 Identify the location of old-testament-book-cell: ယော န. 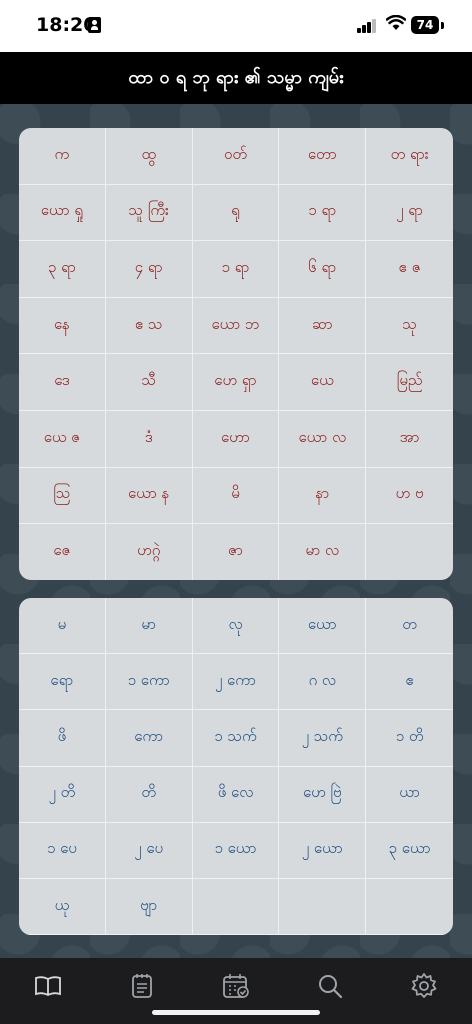
(149, 496).